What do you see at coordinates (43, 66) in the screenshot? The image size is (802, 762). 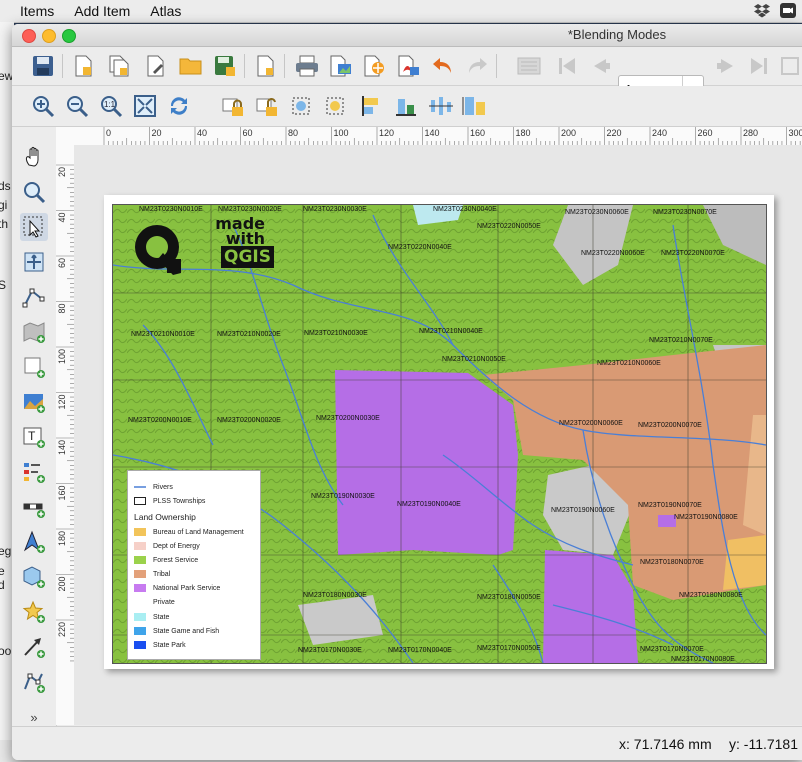 I see `save-icon` at bounding box center [43, 66].